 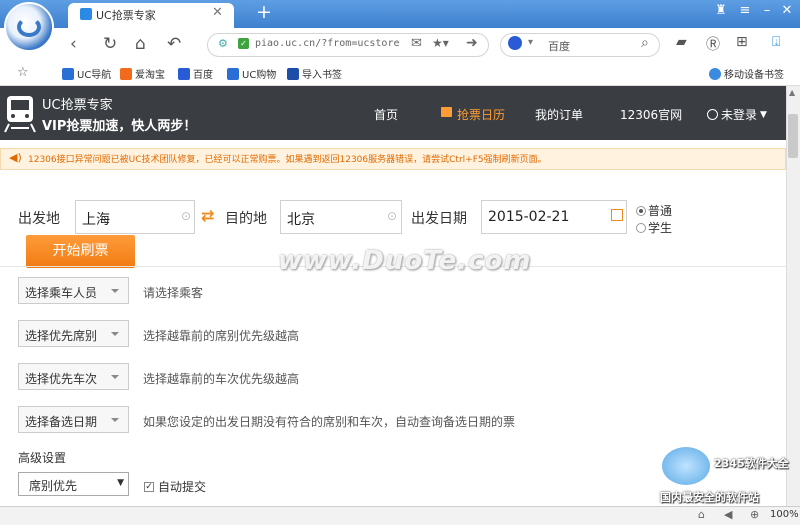 What do you see at coordinates (293, 73) in the screenshot?
I see `import-icon` at bounding box center [293, 73].